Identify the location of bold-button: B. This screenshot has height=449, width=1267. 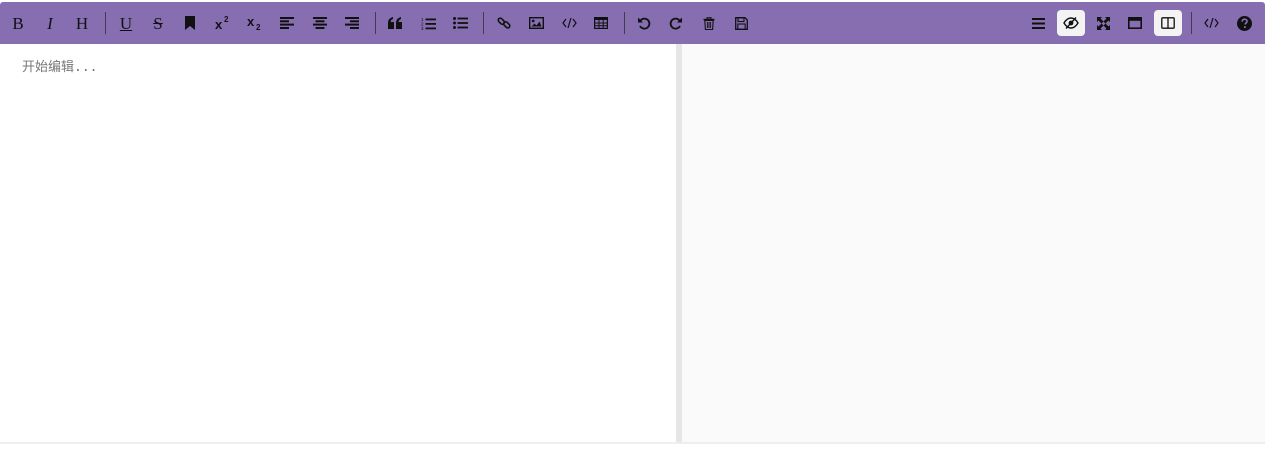
(18, 23).